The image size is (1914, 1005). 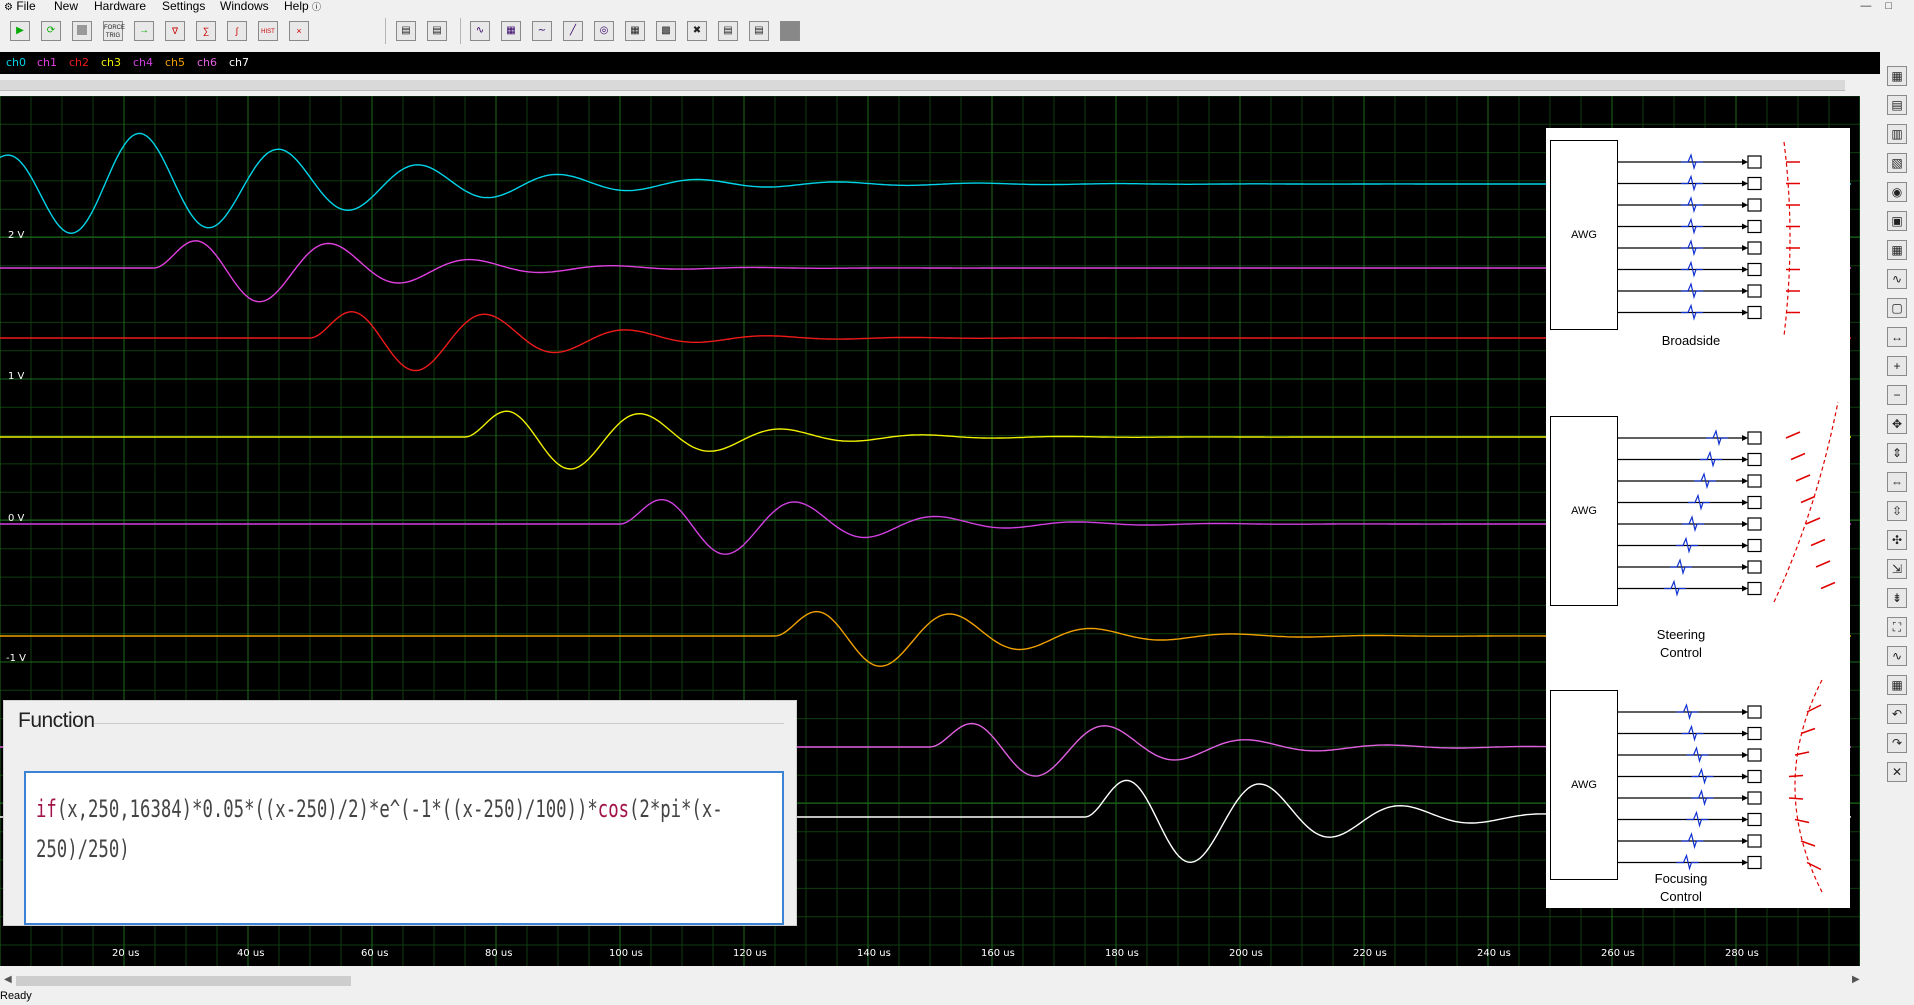 I want to click on split-panel-icon: ▤, so click(x=437, y=31).